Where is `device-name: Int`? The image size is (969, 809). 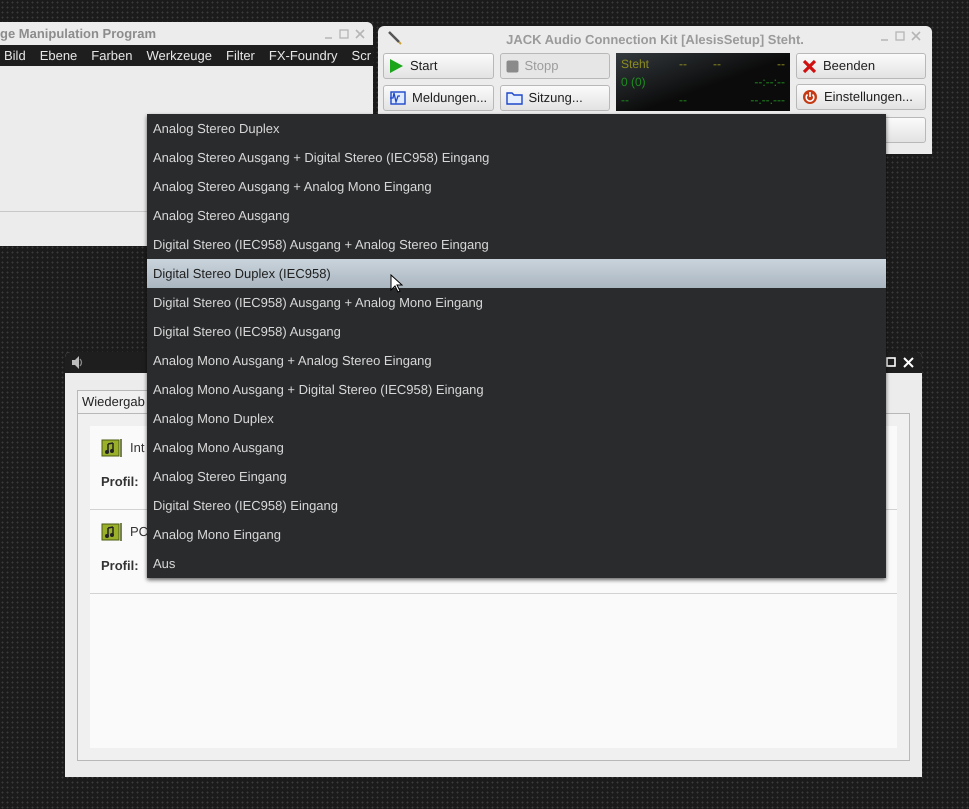 device-name: Int is located at coordinates (137, 448).